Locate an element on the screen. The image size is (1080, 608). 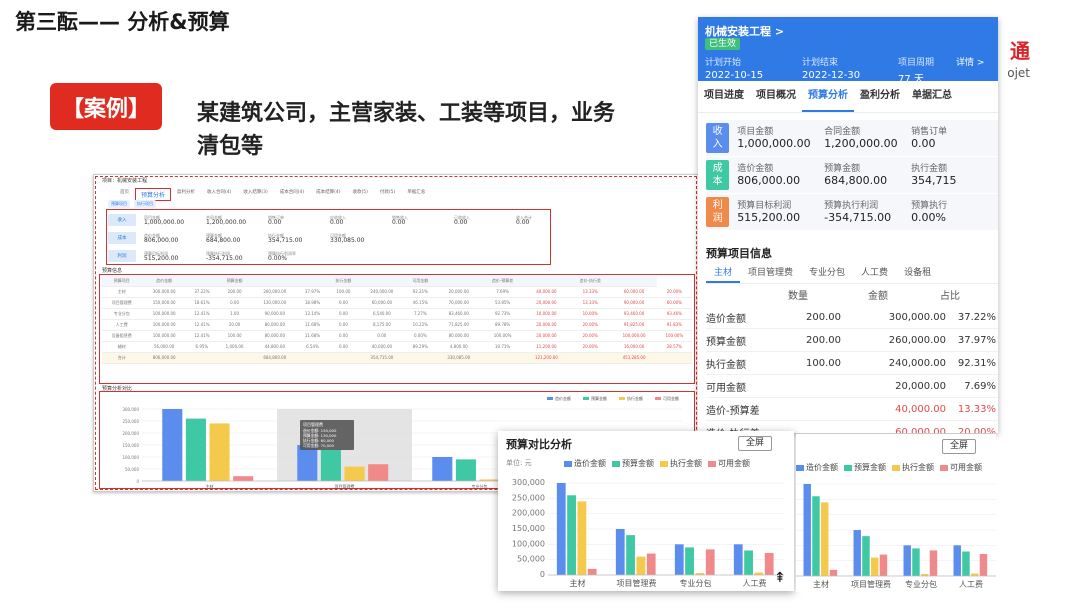
line-amount: 20,000.00 is located at coordinates (920, 386).